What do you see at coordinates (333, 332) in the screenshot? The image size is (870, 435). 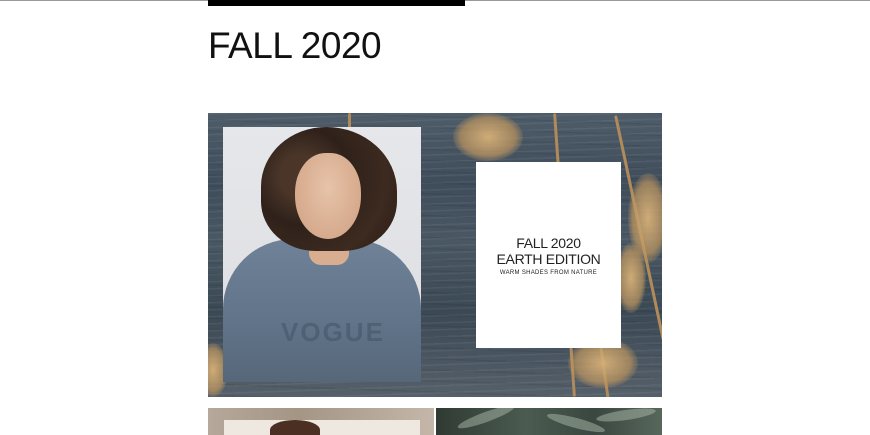 I see `sweater-print: VOGUE` at bounding box center [333, 332].